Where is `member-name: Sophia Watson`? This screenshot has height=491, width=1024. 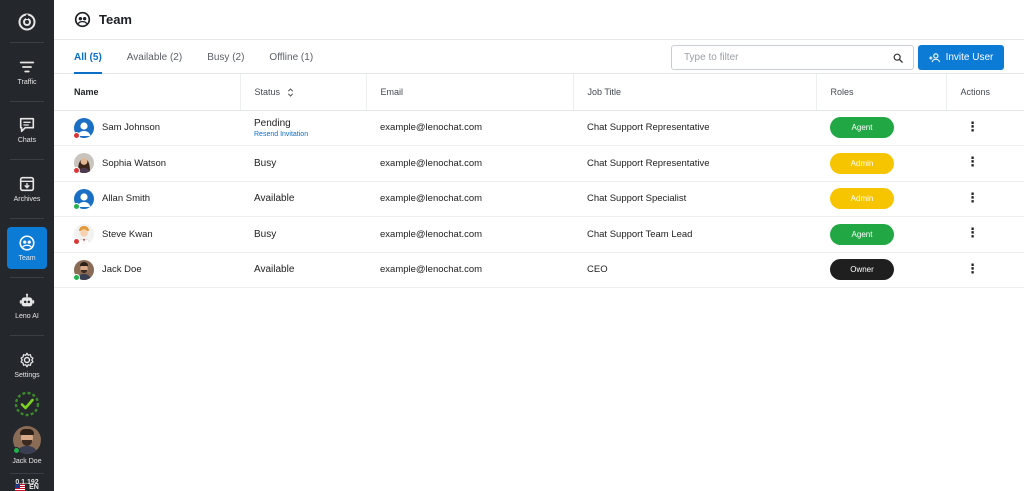
member-name: Sophia Watson is located at coordinates (134, 163).